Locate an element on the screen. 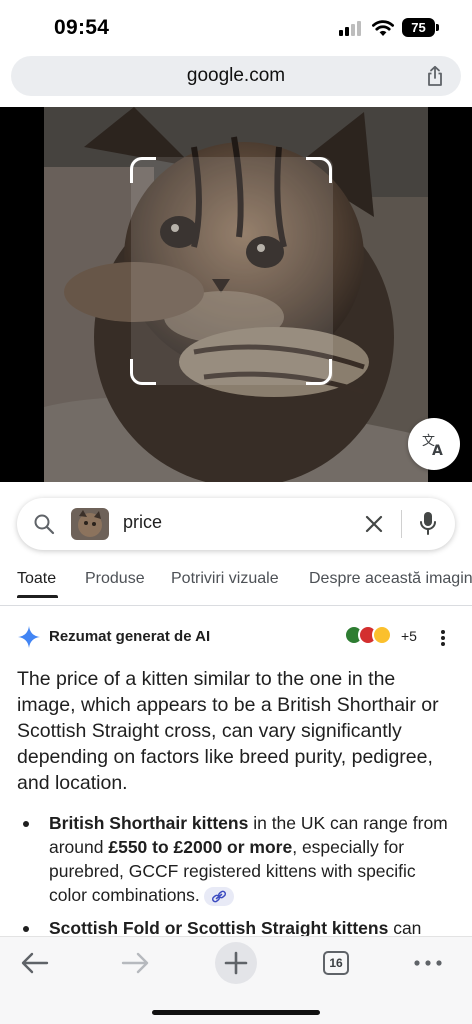  tab-toate: Toate is located at coordinates (36, 579).